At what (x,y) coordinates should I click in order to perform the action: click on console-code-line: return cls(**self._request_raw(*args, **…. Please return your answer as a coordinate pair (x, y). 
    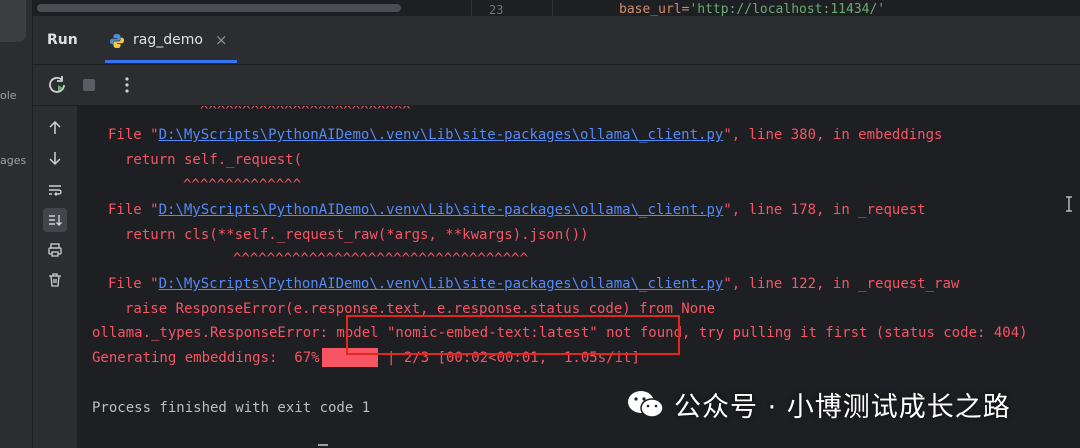
    Looking at the image, I should click on (357, 235).